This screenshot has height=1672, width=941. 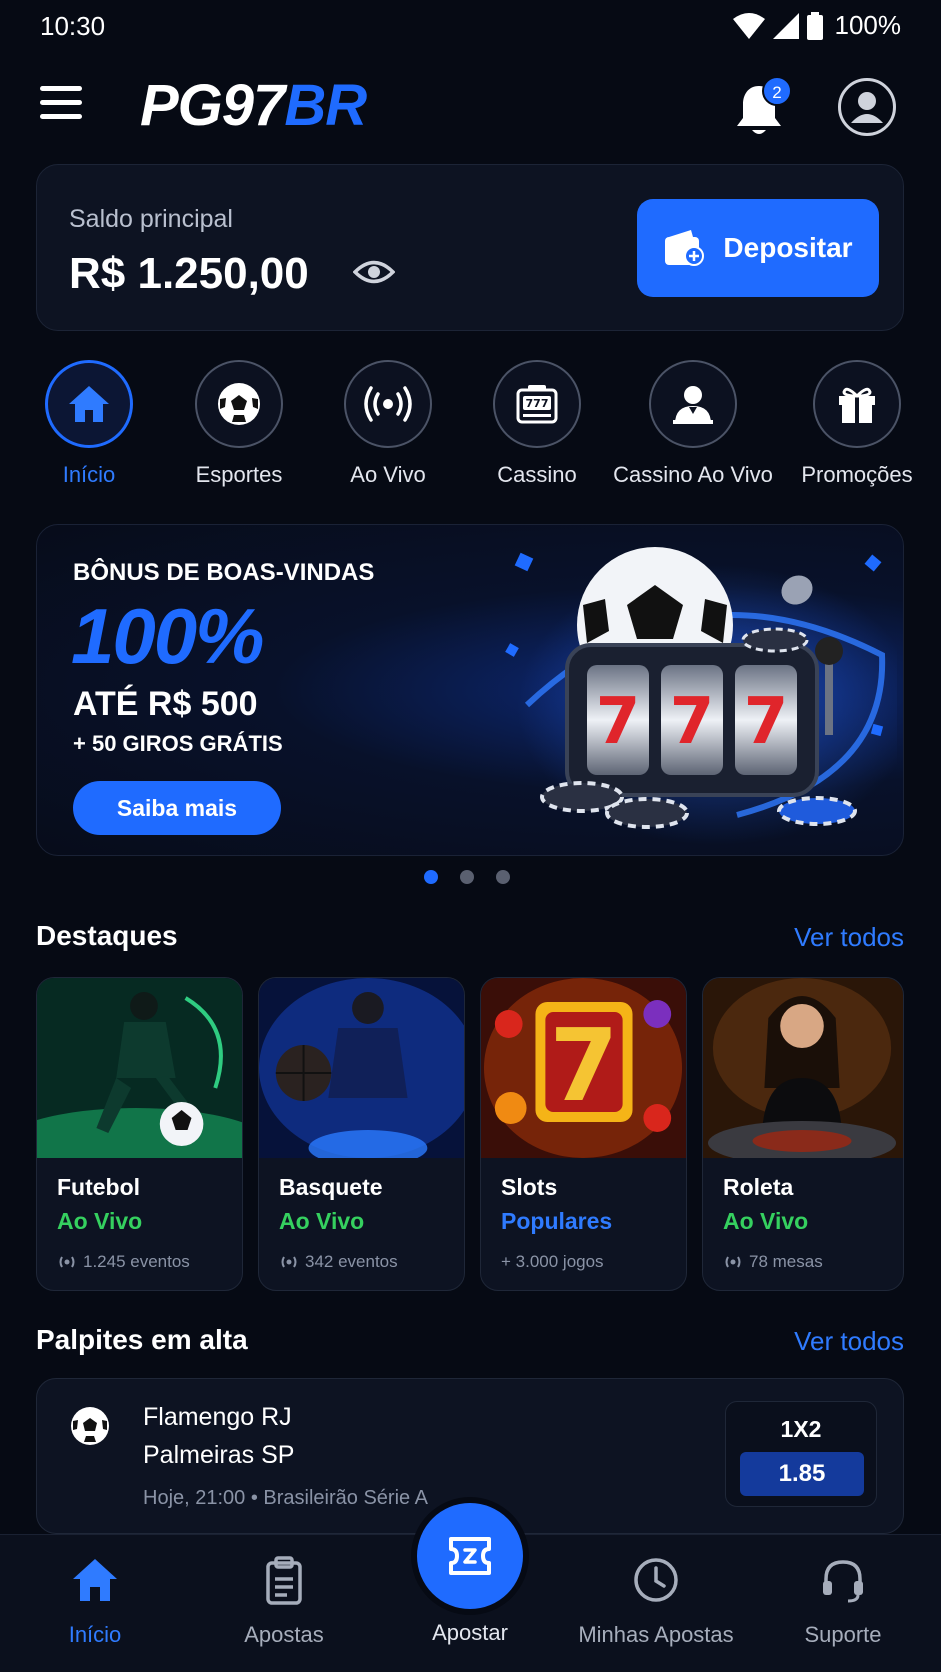 I want to click on category-ao-vivo: Ao Vivo, so click(x=388, y=424).